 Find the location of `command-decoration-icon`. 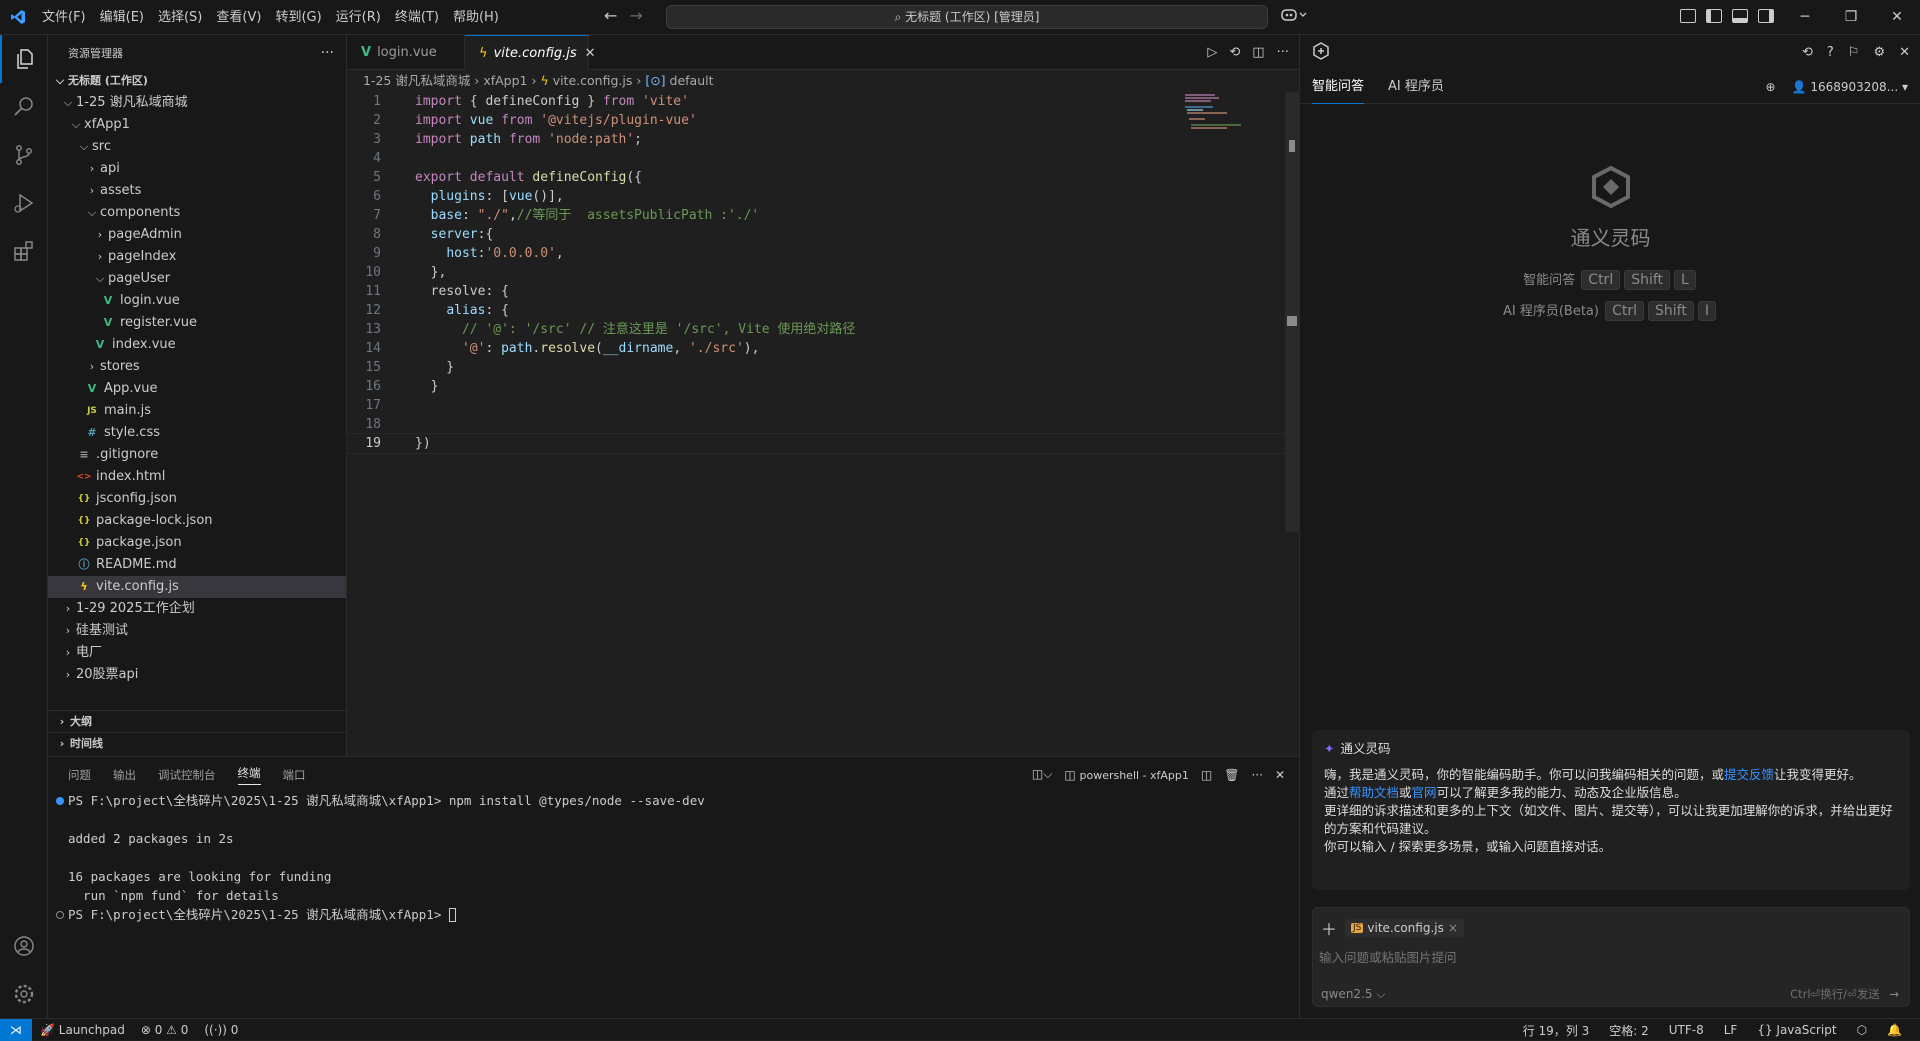

command-decoration-icon is located at coordinates (60, 914).